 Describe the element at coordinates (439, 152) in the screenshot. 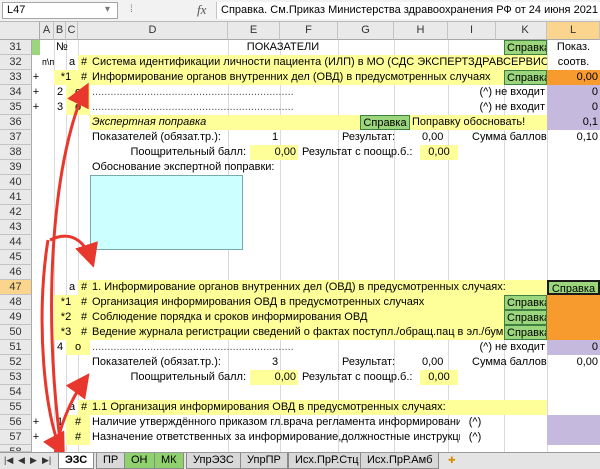

I see `result-bonus-value: 0,00` at that location.